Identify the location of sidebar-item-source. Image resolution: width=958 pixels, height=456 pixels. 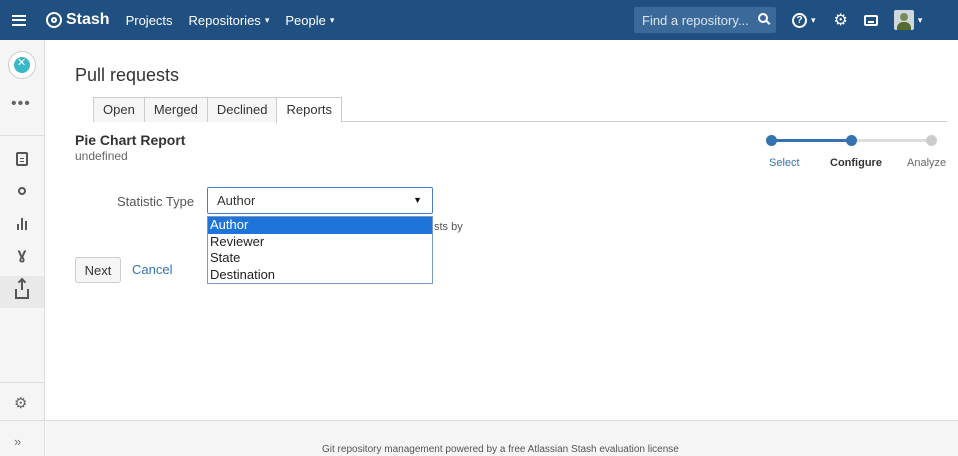
(22, 159).